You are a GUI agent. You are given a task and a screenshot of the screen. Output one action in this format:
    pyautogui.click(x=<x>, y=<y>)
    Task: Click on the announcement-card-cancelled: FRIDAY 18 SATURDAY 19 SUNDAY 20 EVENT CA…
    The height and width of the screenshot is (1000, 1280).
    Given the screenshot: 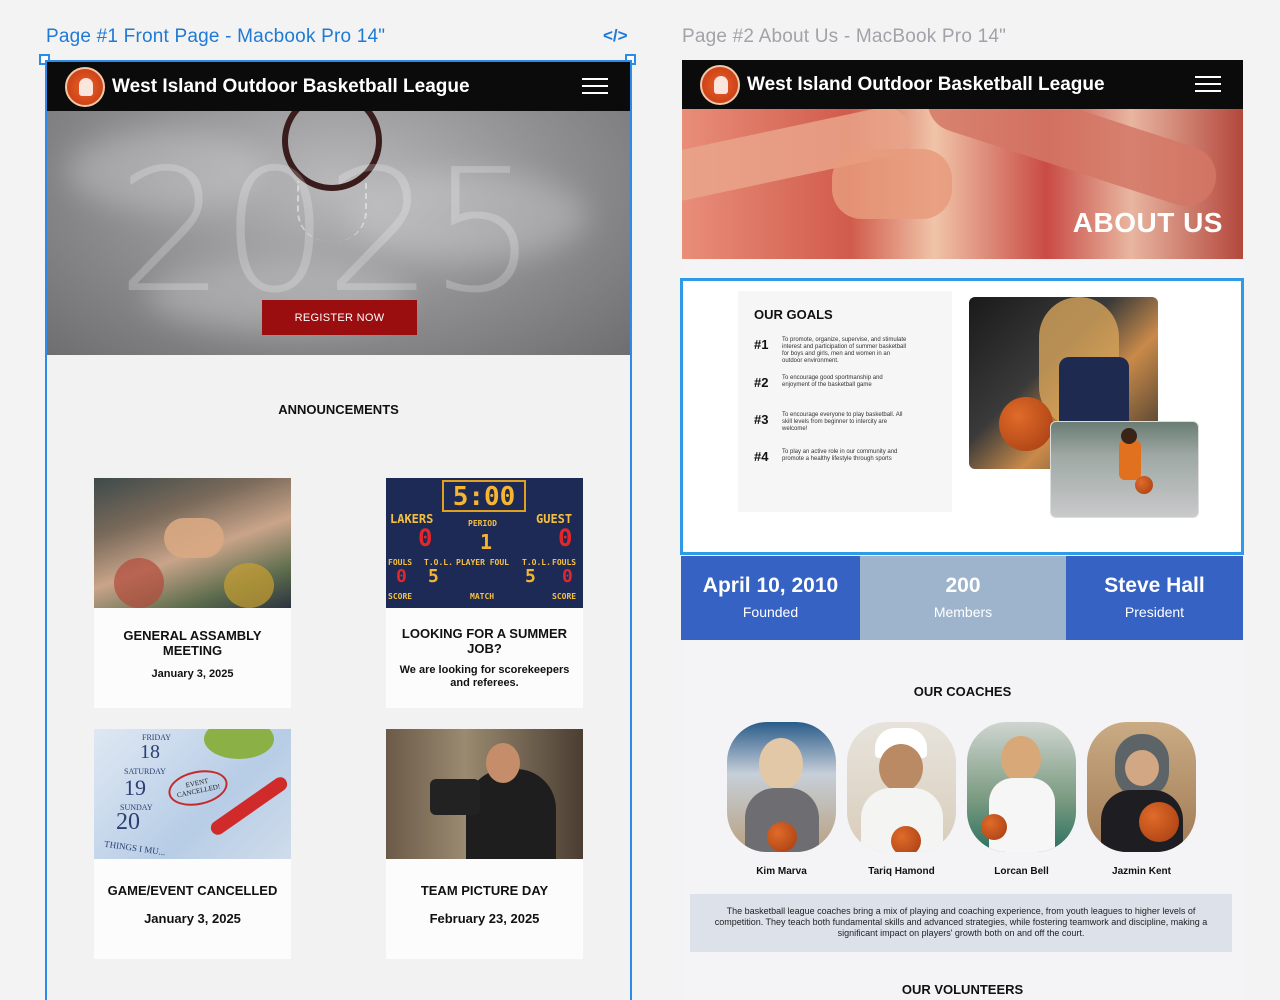 What is the action you would take?
    pyautogui.click(x=192, y=844)
    